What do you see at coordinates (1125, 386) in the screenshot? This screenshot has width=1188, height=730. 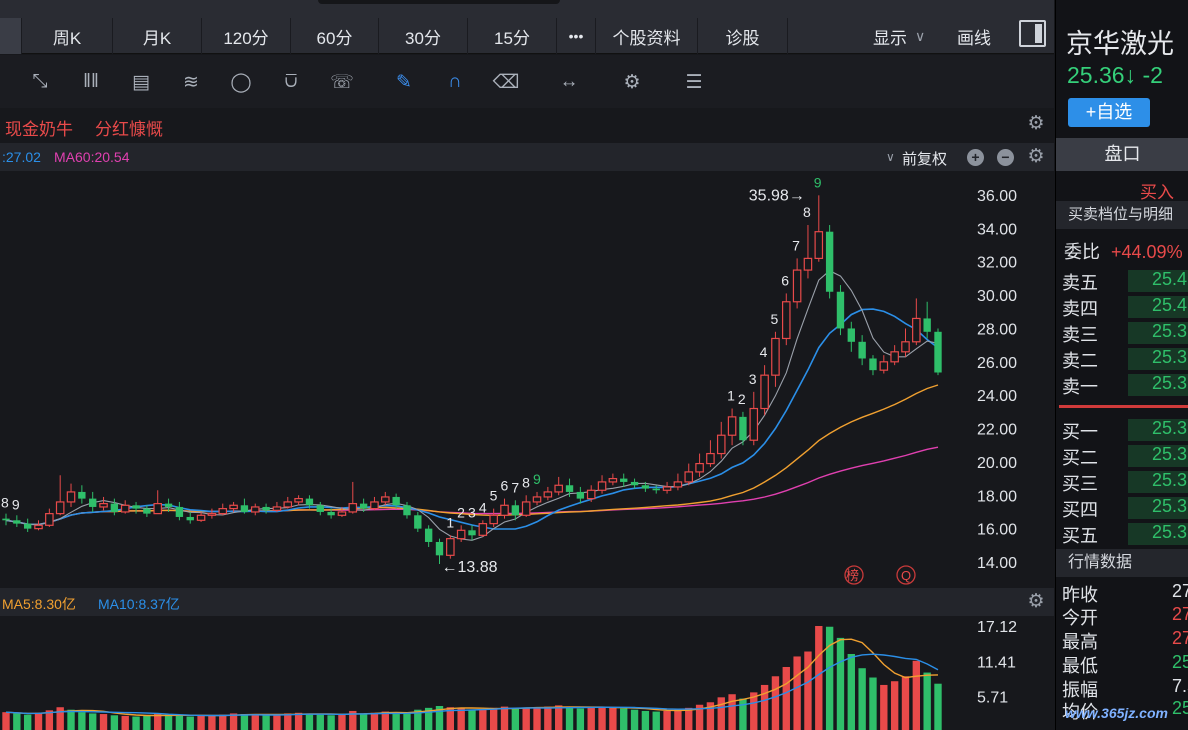 I see `ask-row: 卖一 25.3` at bounding box center [1125, 386].